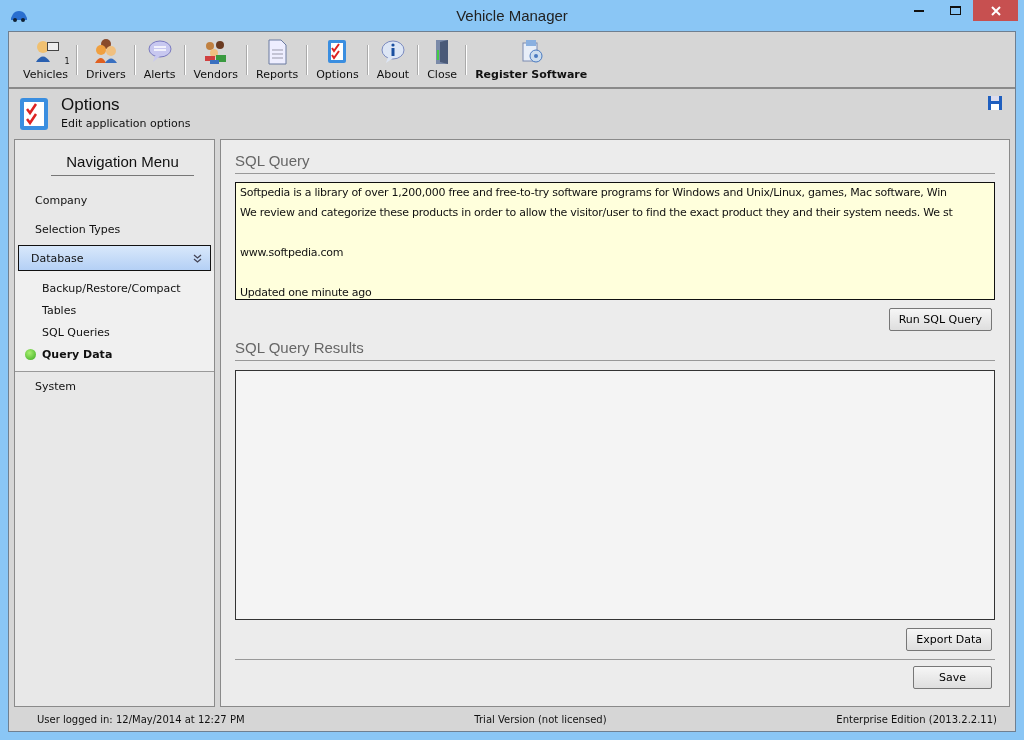  I want to click on sql-query-field, so click(615, 241).